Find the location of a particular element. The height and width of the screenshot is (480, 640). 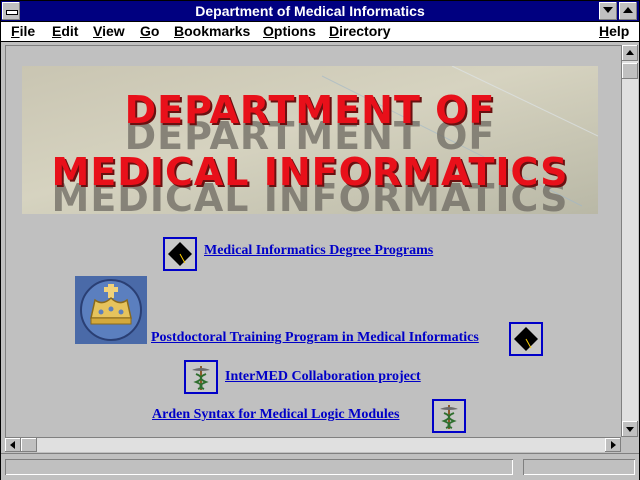

vertical-scroll-thumb is located at coordinates (630, 71).